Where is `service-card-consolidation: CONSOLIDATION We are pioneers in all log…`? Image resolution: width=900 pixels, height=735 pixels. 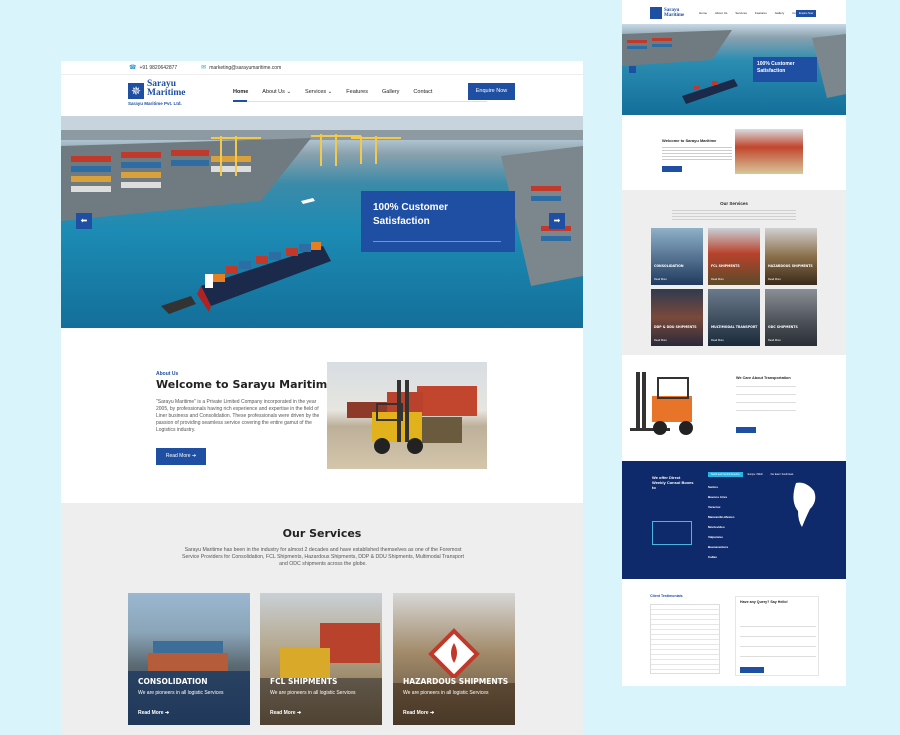 service-card-consolidation: CONSOLIDATION We are pioneers in all log… is located at coordinates (189, 659).